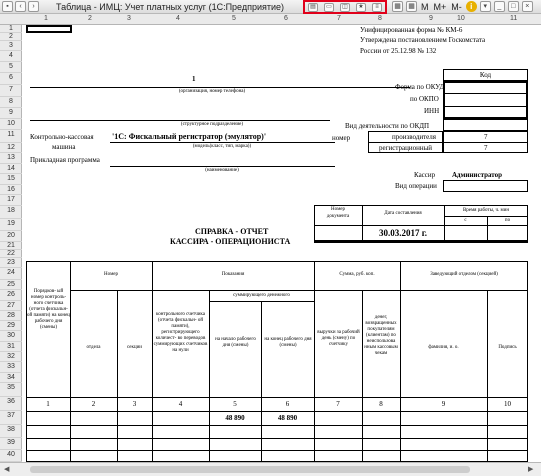 The width and height of the screenshot is (541, 476). I want to click on print-icon: ▭, so click(329, 7).